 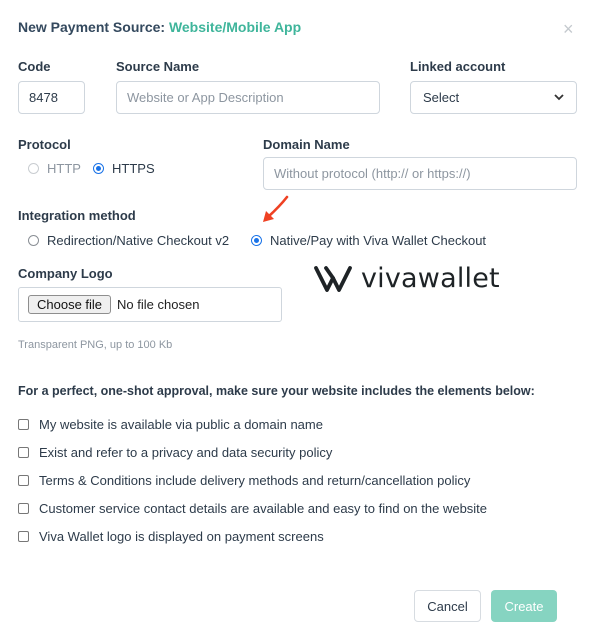 What do you see at coordinates (568, 29) in the screenshot?
I see `close-icon: ×` at bounding box center [568, 29].